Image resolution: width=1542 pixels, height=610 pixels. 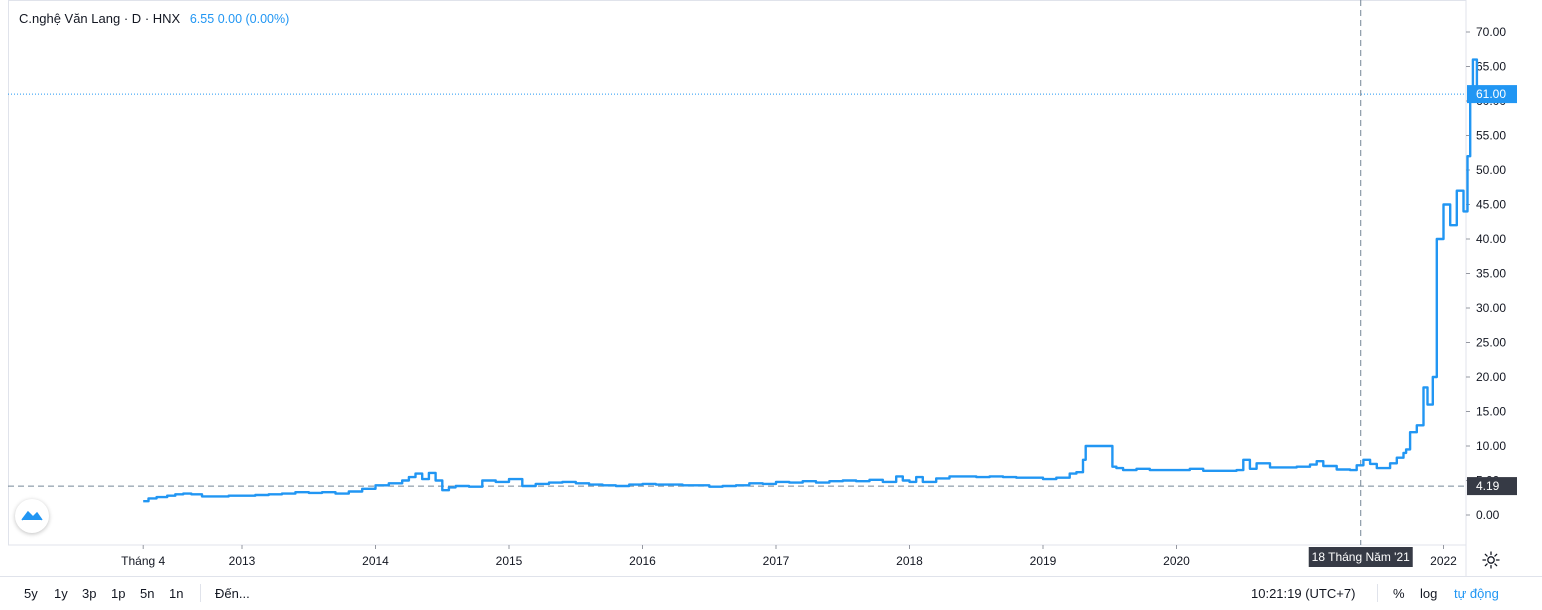 What do you see at coordinates (776, 561) in the screenshot?
I see `x-tick-label: 2017` at bounding box center [776, 561].